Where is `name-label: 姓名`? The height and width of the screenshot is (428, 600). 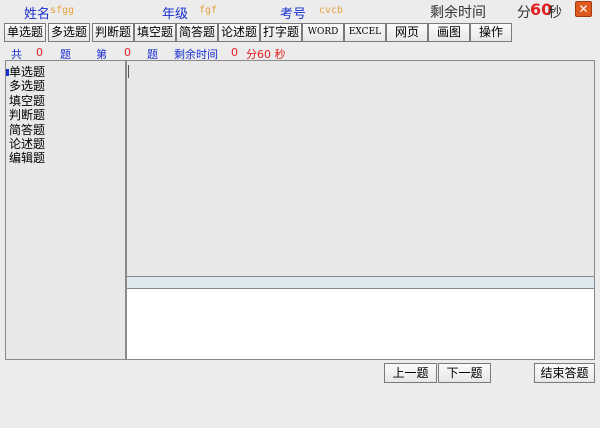
name-label: 姓名 is located at coordinates (37, 14).